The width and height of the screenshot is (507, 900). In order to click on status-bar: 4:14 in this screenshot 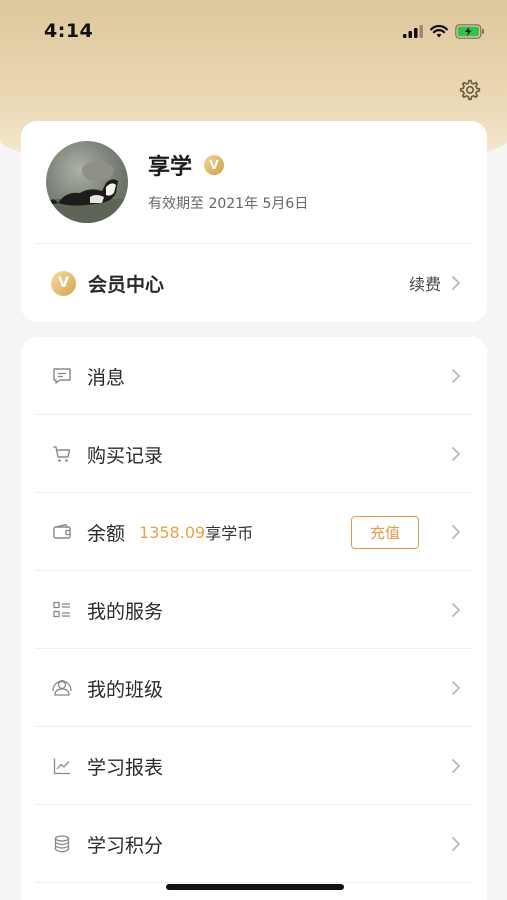, I will do `click(253, 31)`.